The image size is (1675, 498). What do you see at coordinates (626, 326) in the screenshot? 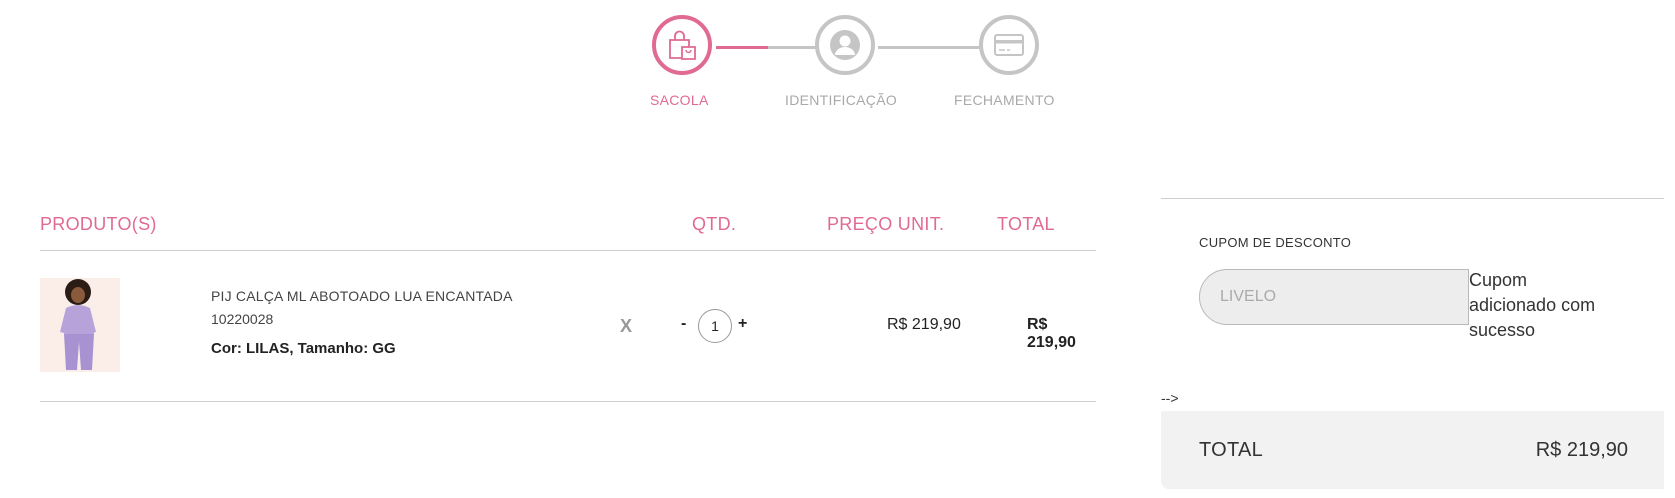
I see `remove-item-button: X` at bounding box center [626, 326].